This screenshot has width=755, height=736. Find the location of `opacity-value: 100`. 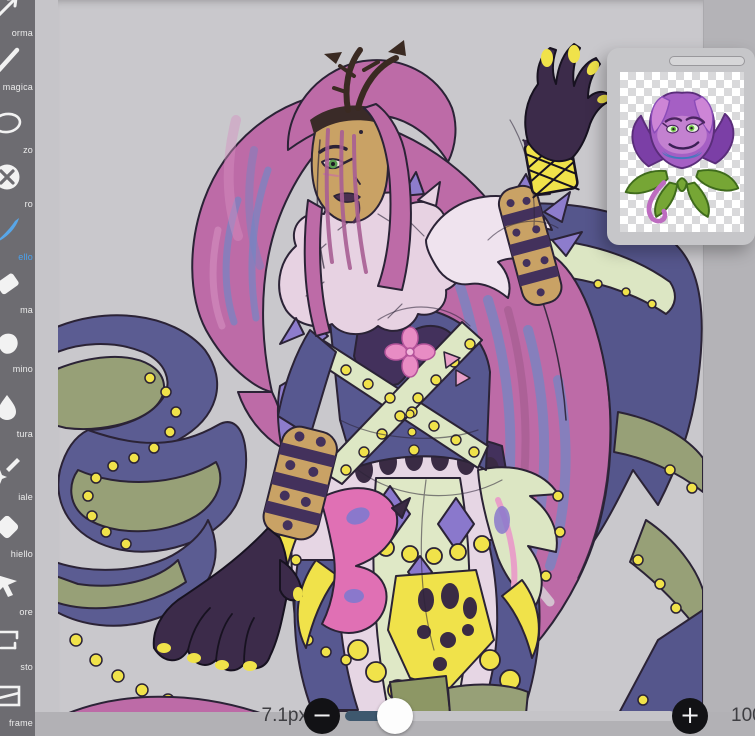

opacity-value: 100 is located at coordinates (743, 715).